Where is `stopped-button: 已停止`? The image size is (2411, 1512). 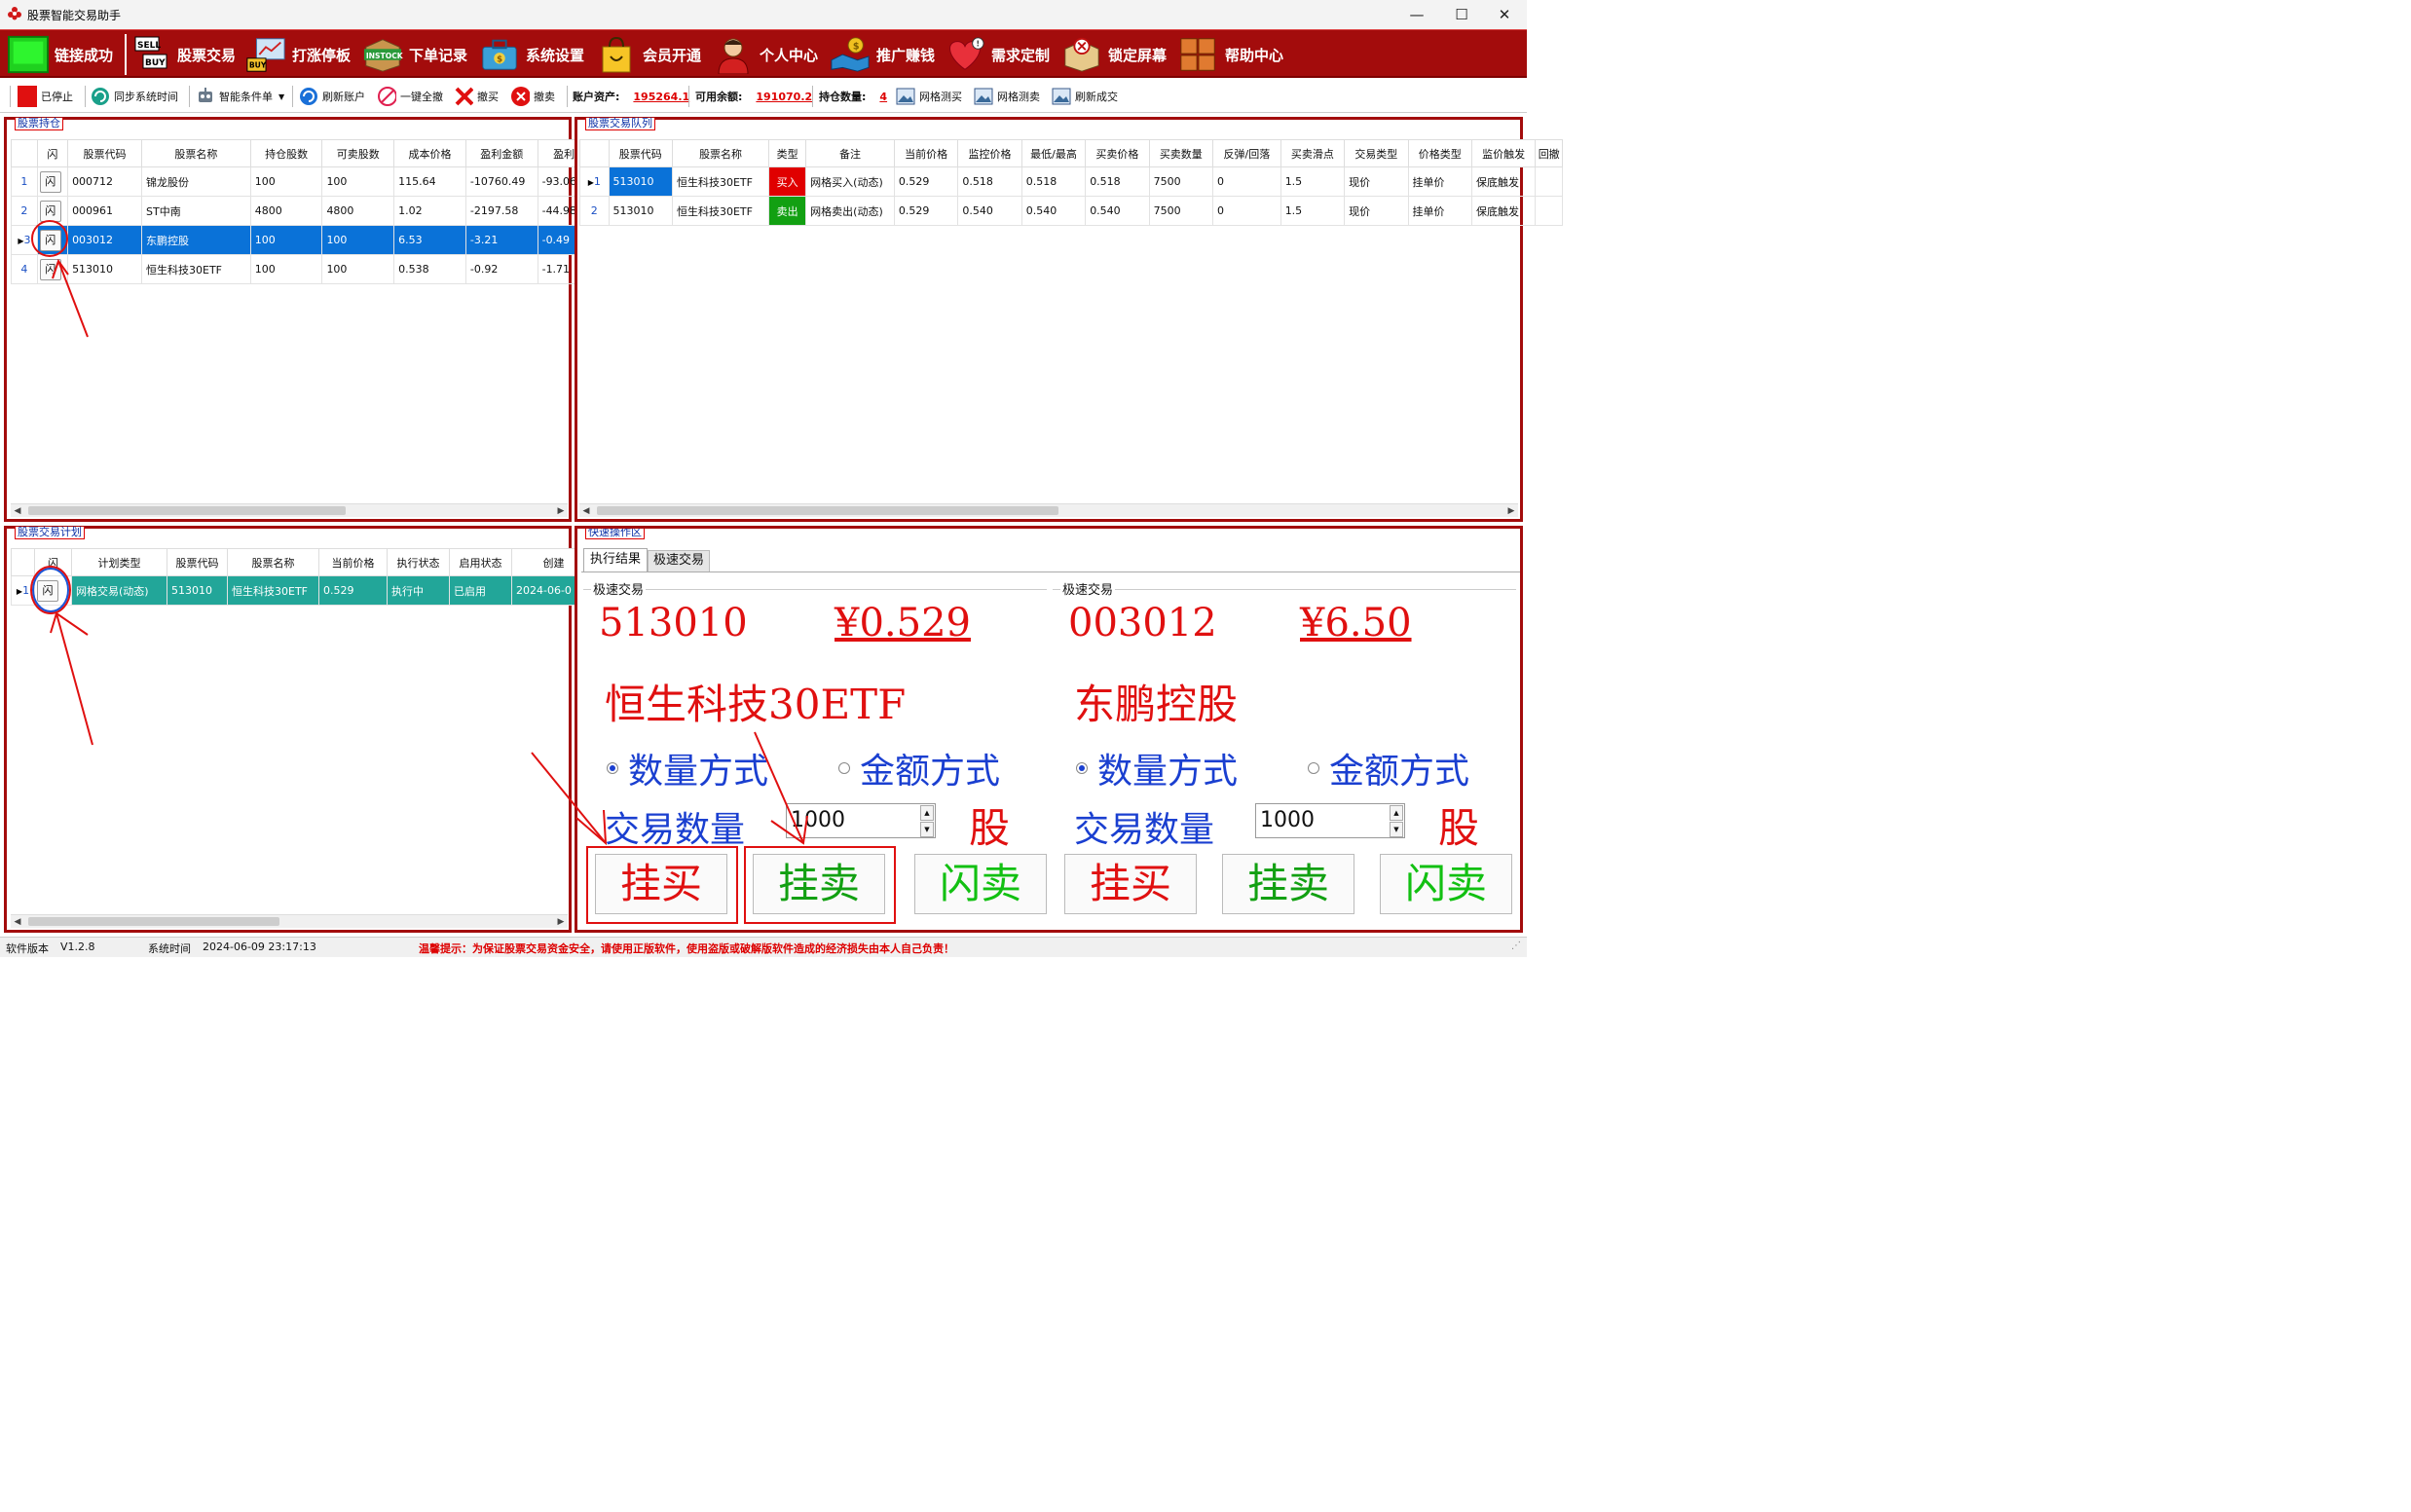
stopped-button: 已停止 is located at coordinates (45, 96).